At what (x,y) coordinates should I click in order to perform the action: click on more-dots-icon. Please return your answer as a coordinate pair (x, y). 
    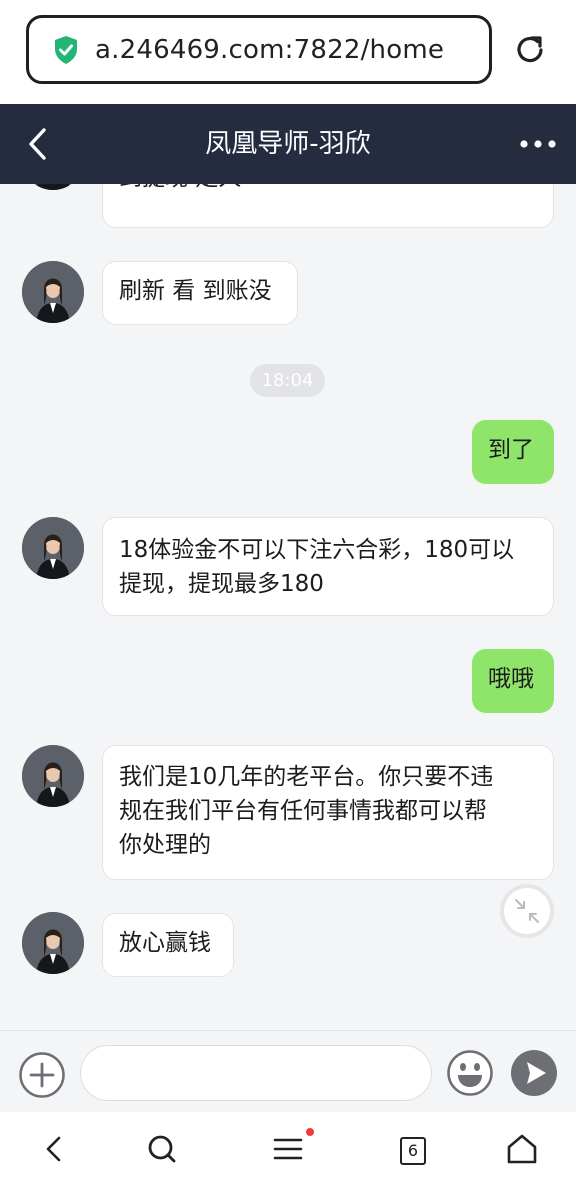
    Looking at the image, I should click on (538, 144).